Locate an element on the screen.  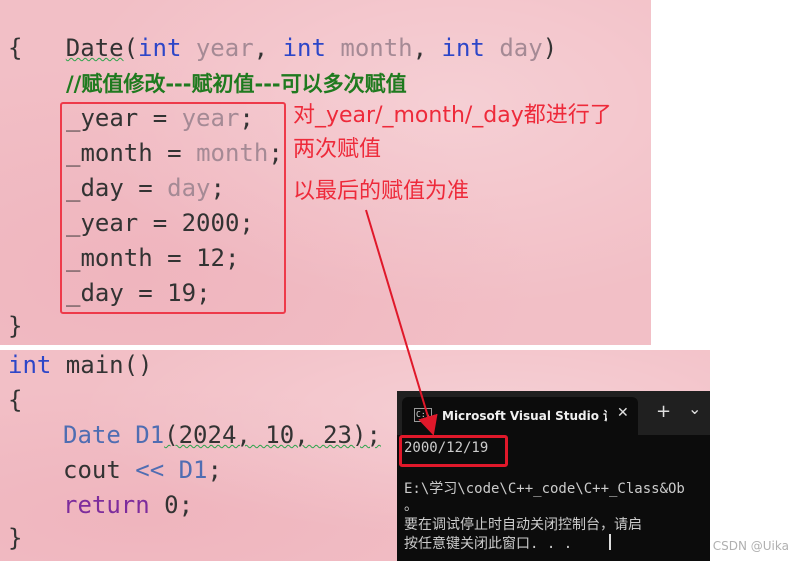
terminal-tab: C:\ Microsoft Visual Studio 调试控 ✕ is located at coordinates (520, 416).